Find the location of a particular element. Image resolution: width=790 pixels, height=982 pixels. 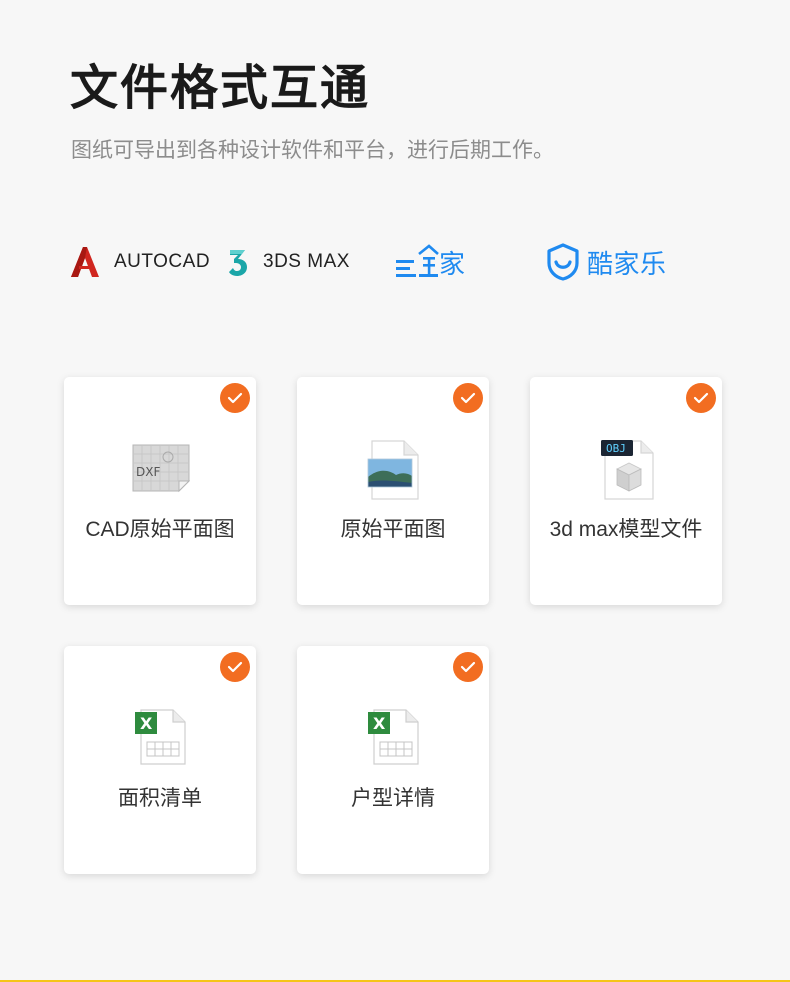

card-label: 面积清单 is located at coordinates (160, 798).